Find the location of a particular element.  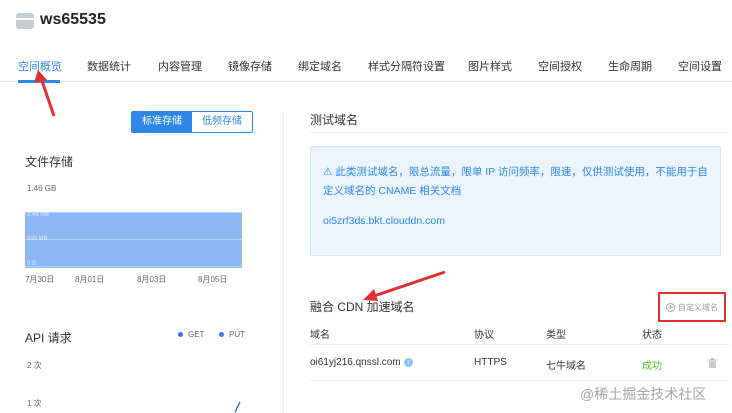

panel-divider is located at coordinates (283, 262).